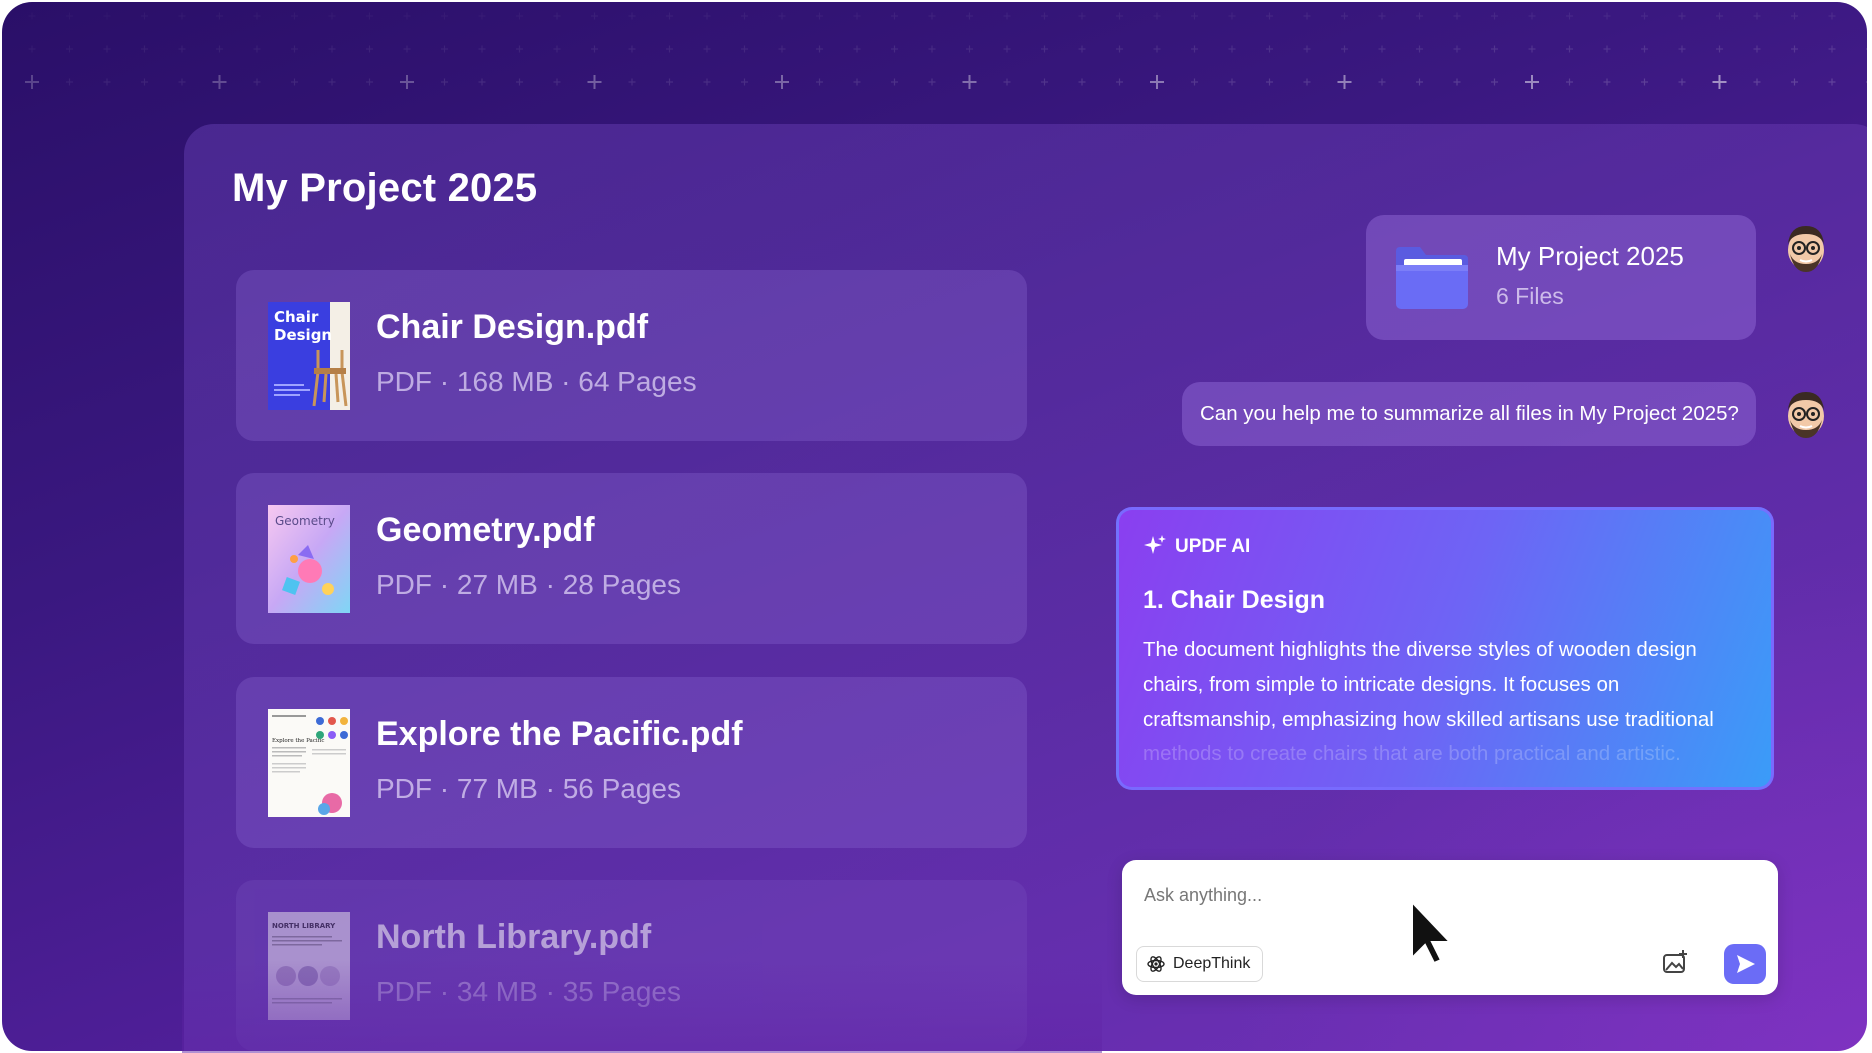 The height and width of the screenshot is (1053, 1872). I want to click on mouse-cursor-icon, so click(1432, 932).